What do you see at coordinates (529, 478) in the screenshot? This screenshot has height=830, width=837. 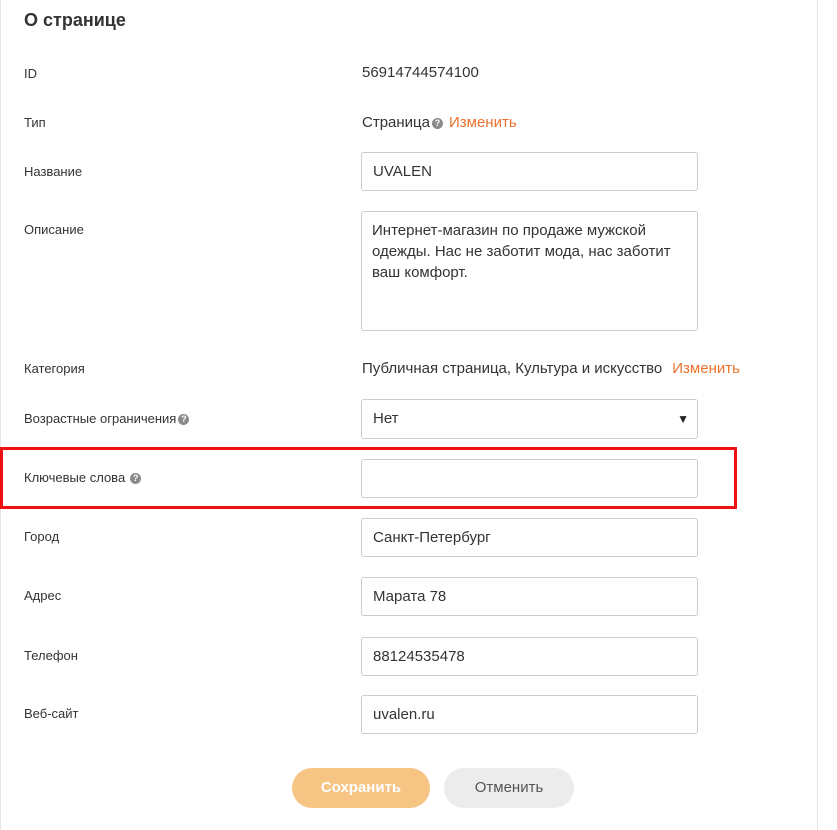 I see `keywords-field` at bounding box center [529, 478].